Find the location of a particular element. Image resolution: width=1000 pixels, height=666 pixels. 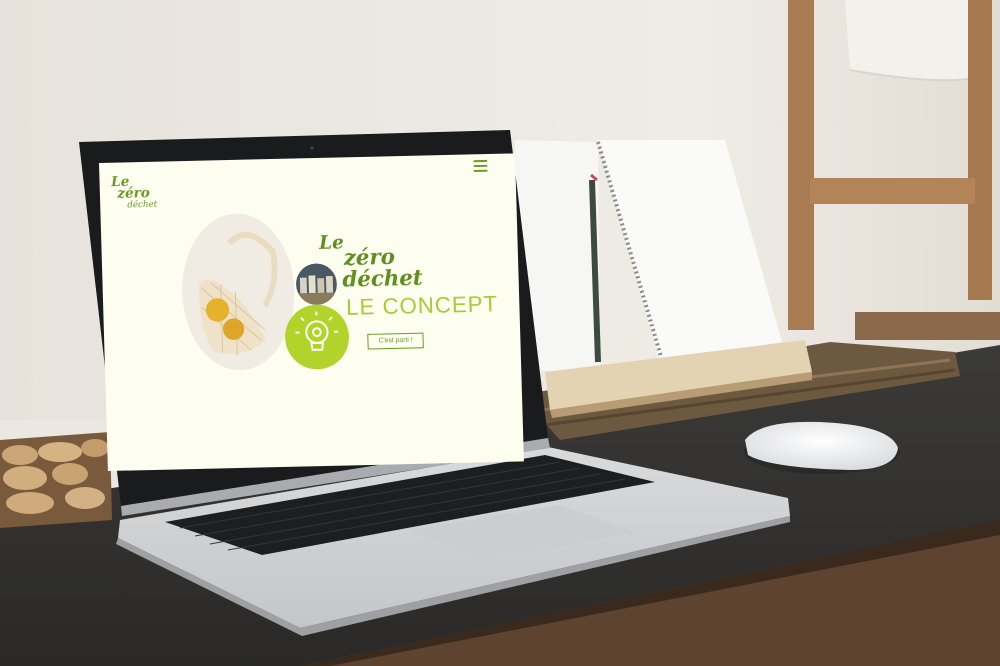

hero-title-dechet: déchet is located at coordinates (383, 279).